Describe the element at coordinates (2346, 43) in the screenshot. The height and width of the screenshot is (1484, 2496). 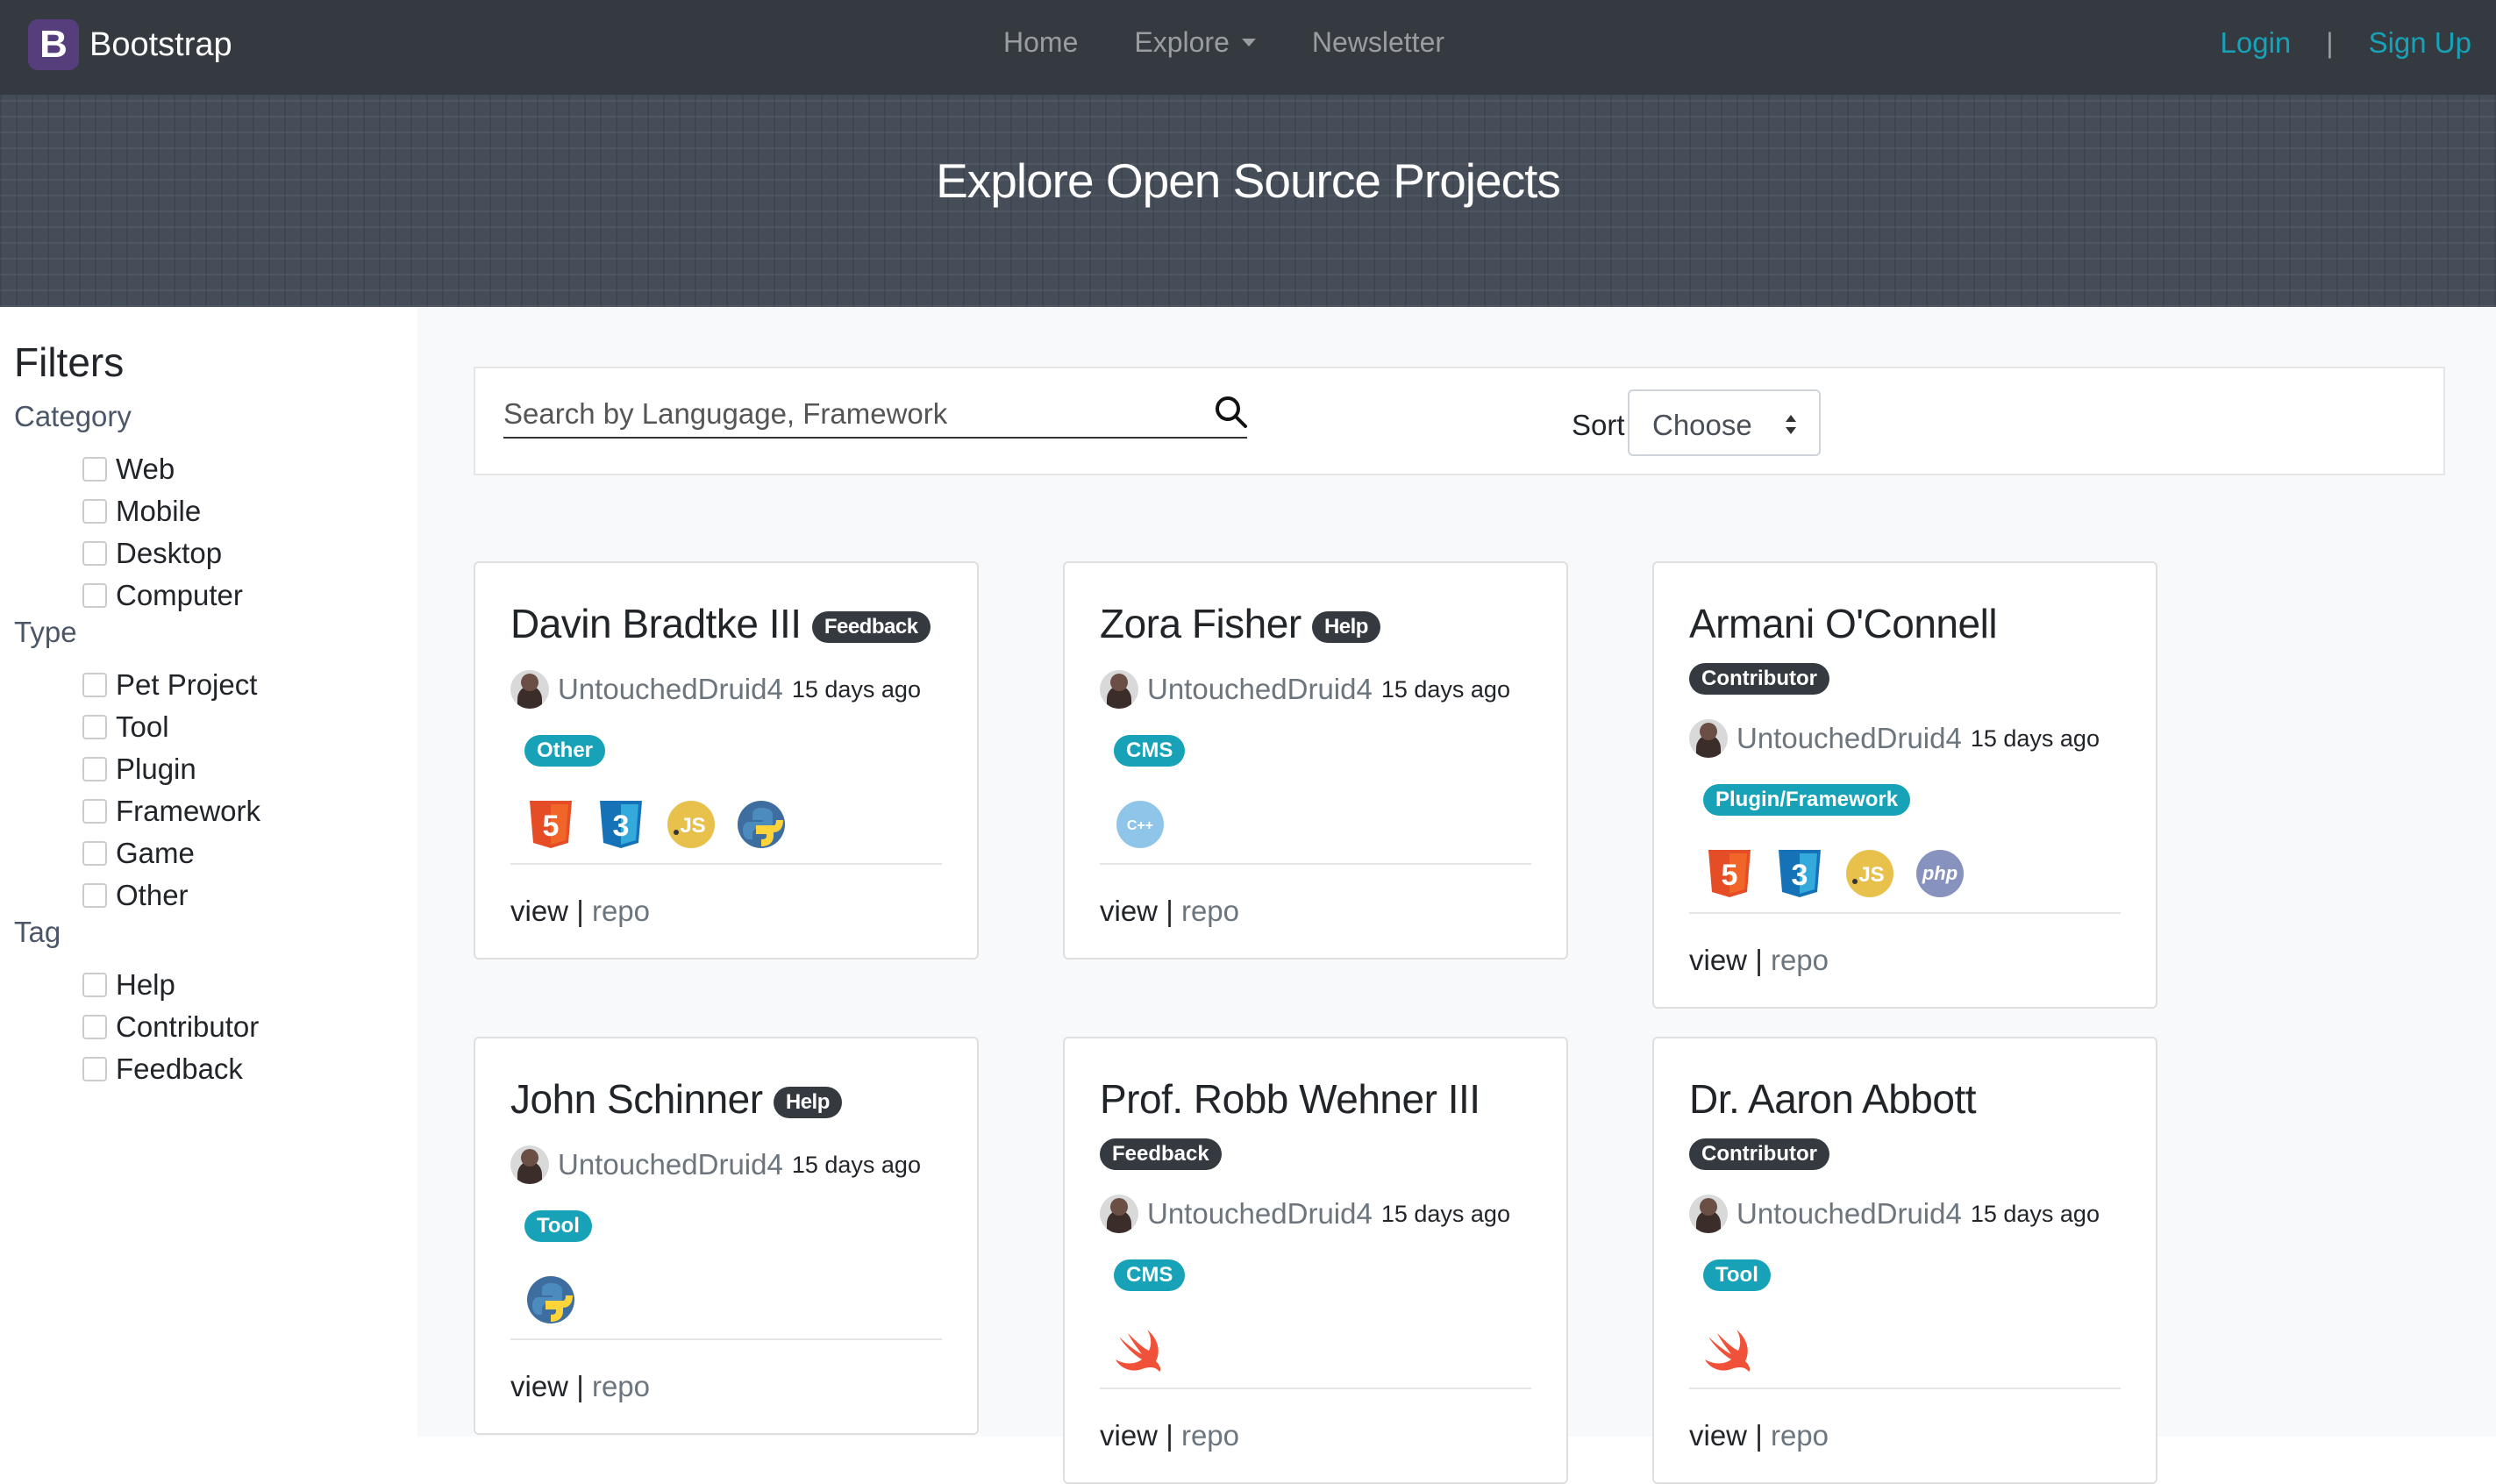
I see `auth-links: Login | Sign Up` at that location.